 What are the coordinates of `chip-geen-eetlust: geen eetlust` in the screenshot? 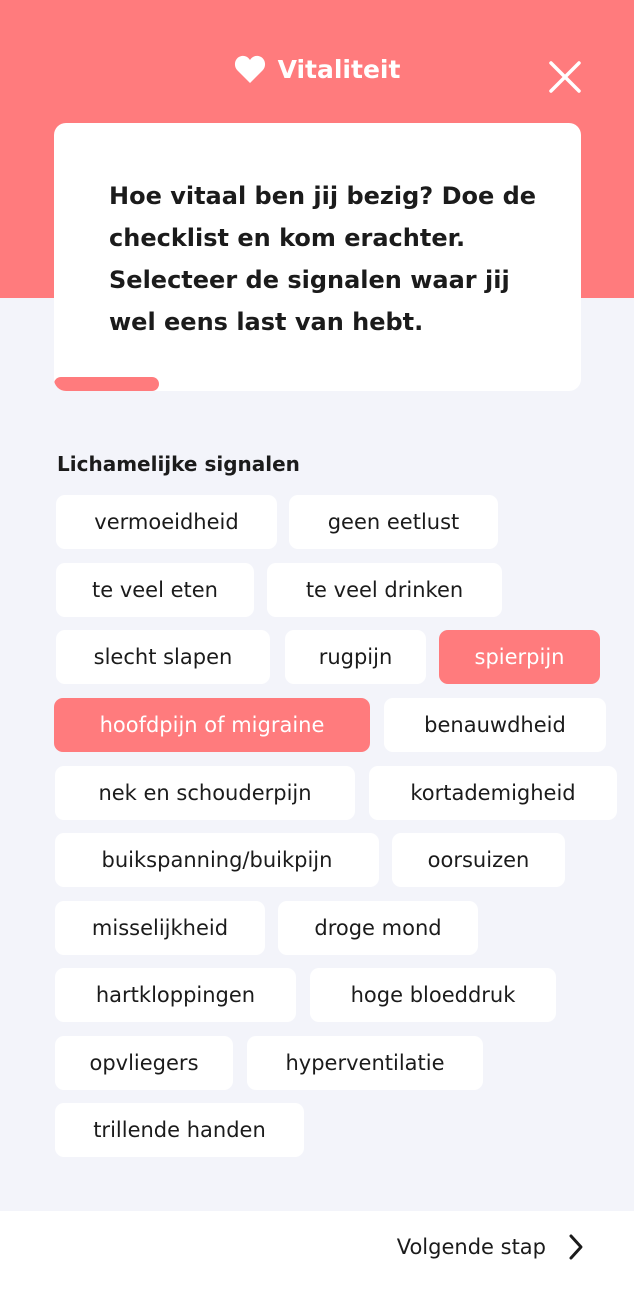 It's located at (393, 522).